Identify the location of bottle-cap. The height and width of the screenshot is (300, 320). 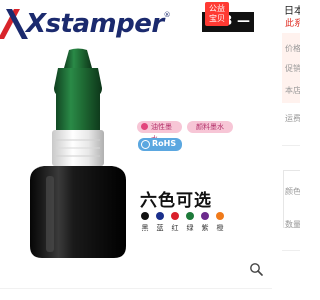
(78, 99).